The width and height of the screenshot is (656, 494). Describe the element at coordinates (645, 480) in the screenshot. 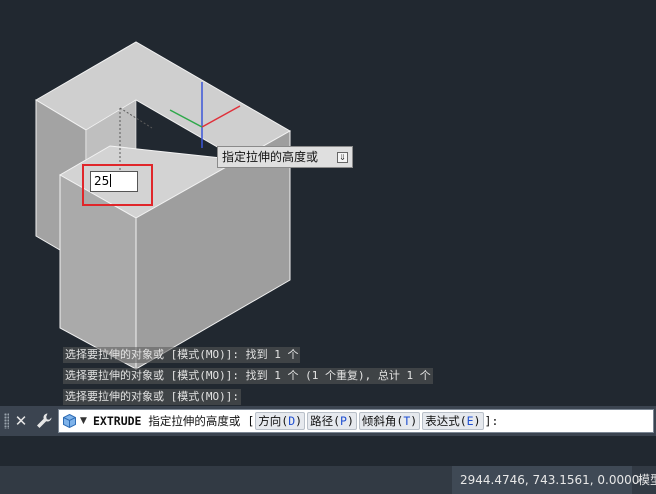

I see `model-space-tab: 模型` at that location.